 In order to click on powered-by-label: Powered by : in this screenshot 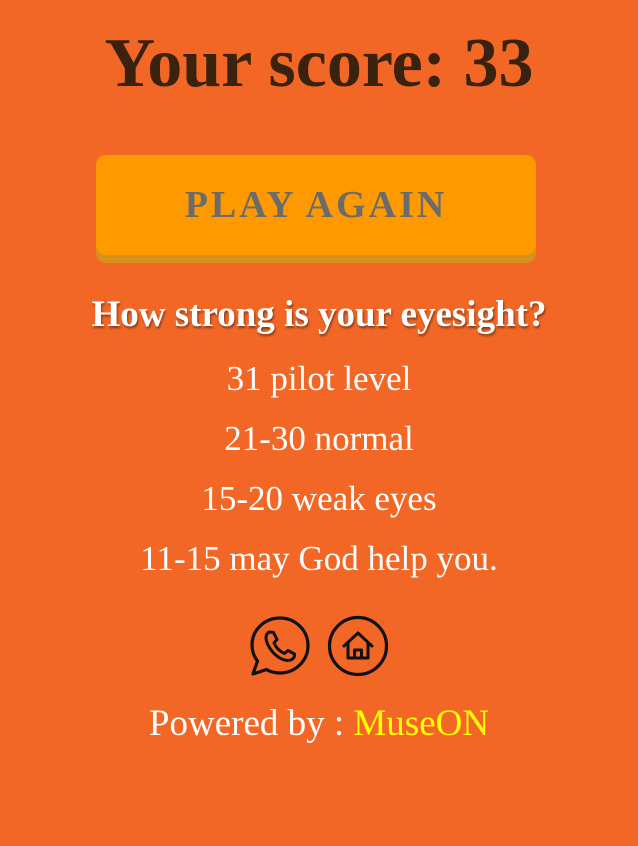, I will do `click(251, 723)`.